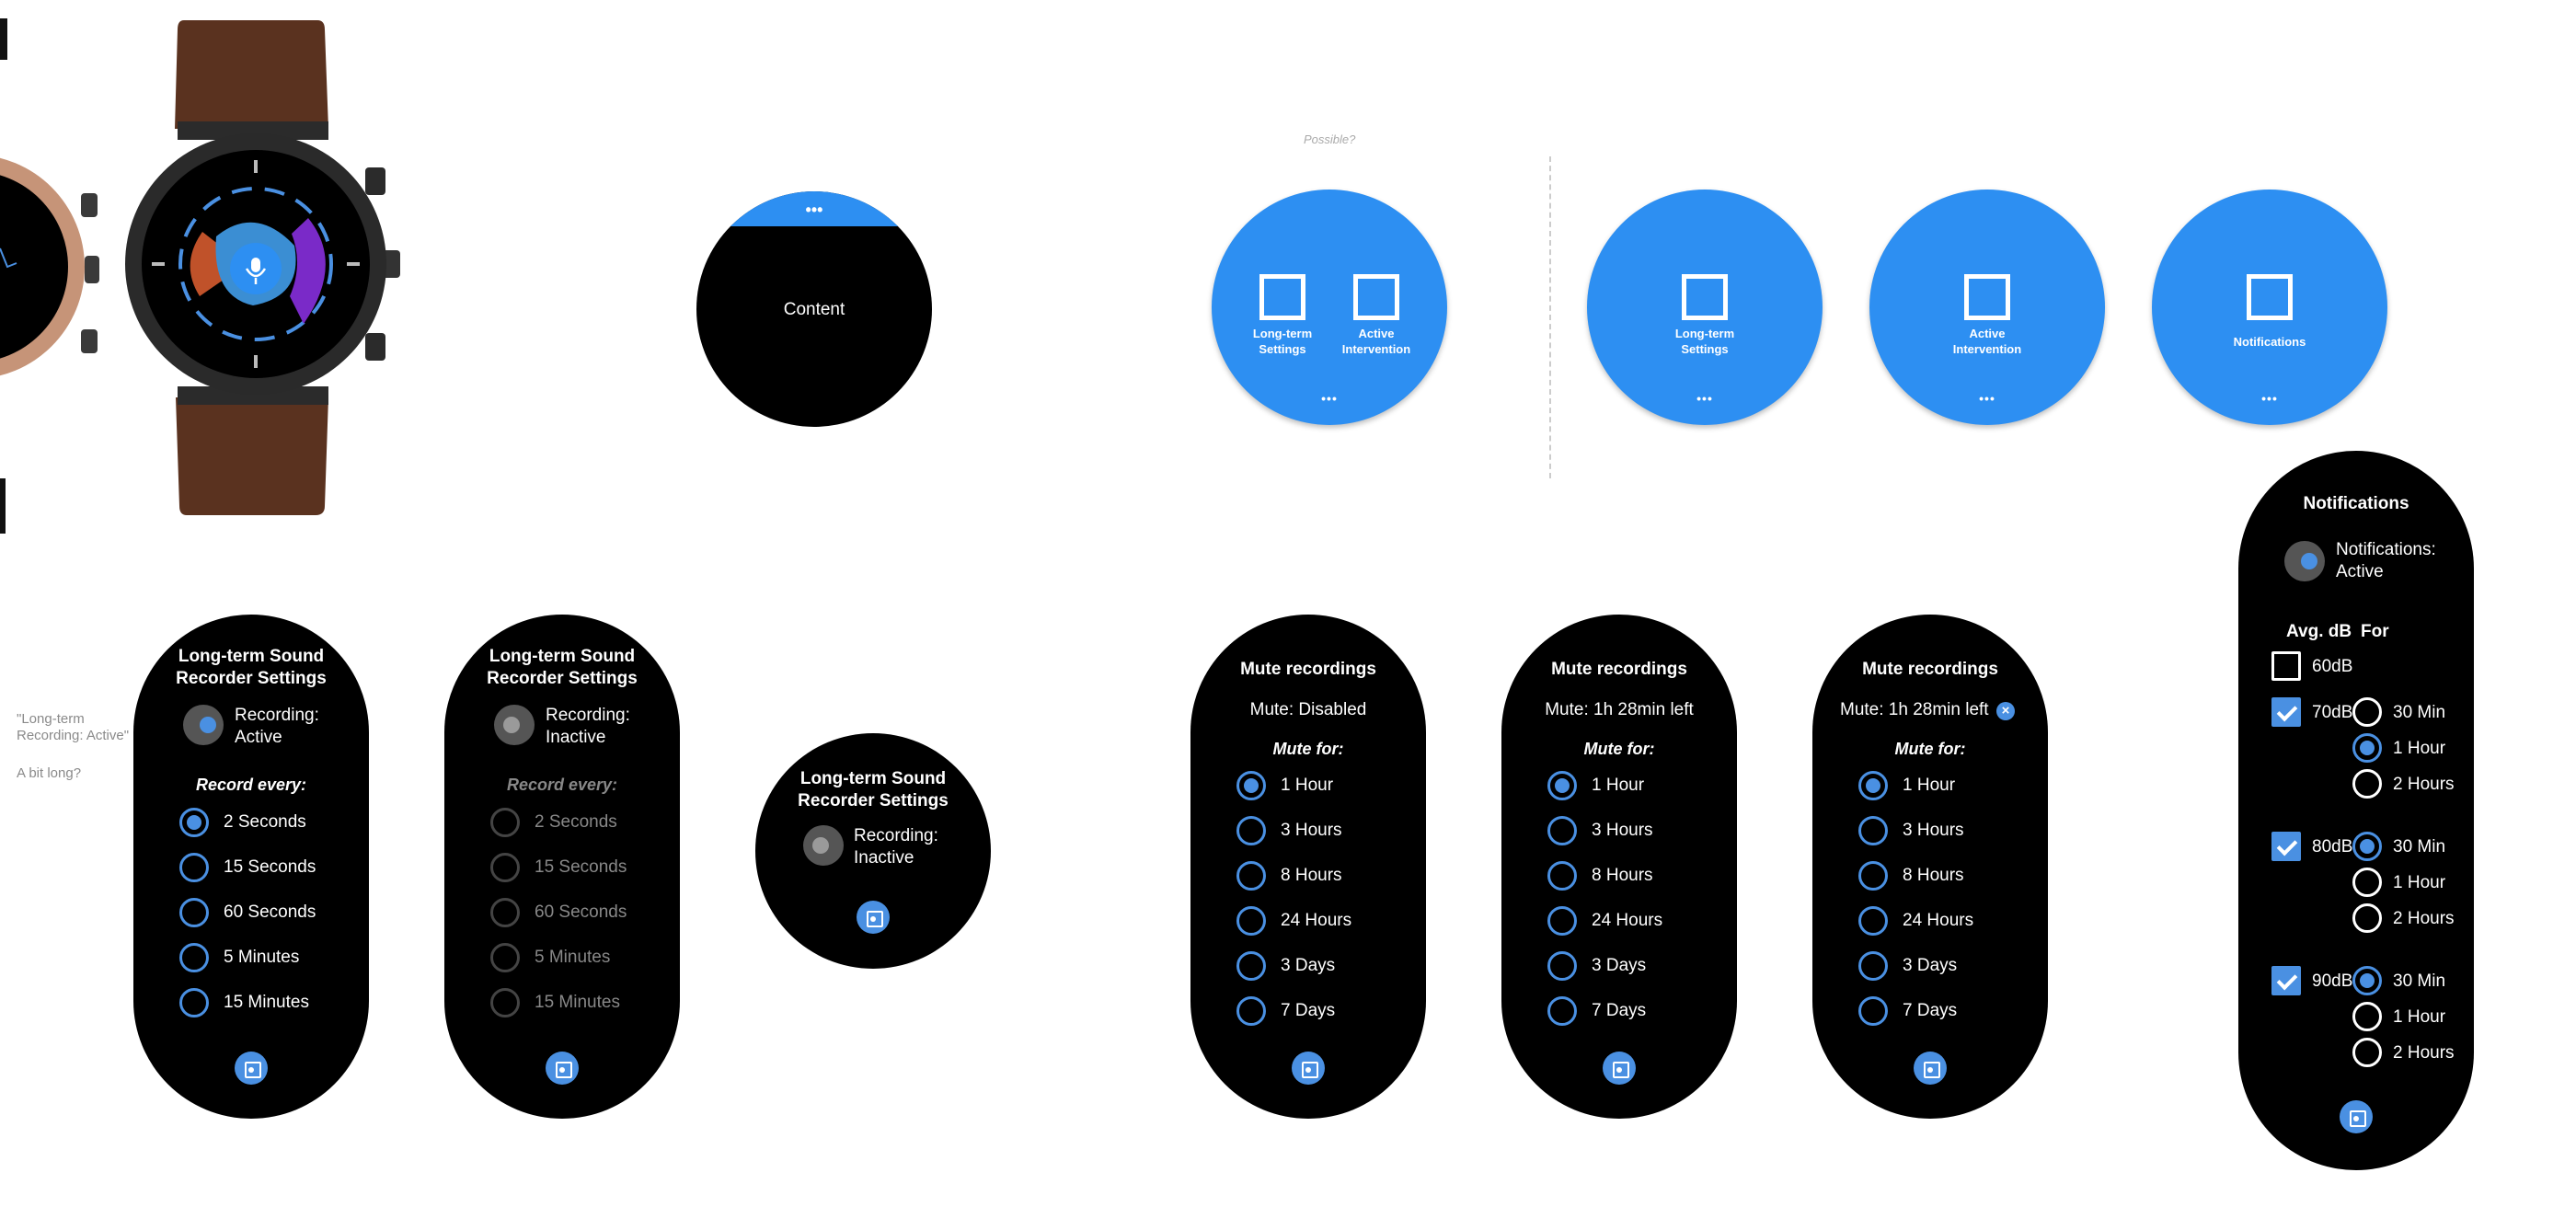  What do you see at coordinates (2332, 712) in the screenshot?
I see `level-label: 70dB` at bounding box center [2332, 712].